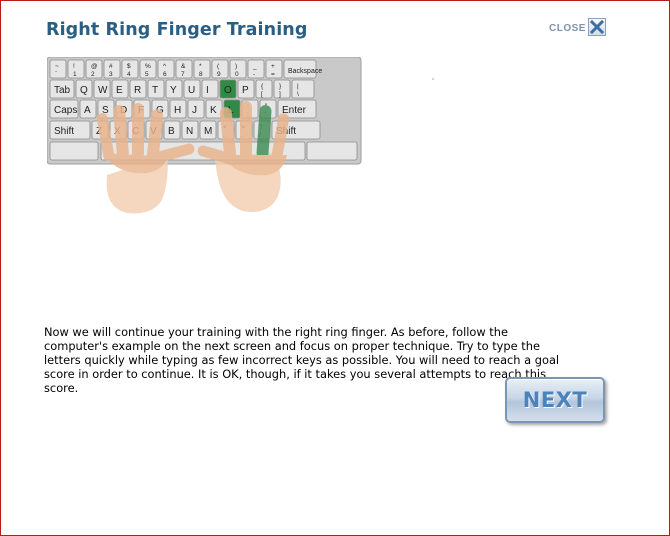  Describe the element at coordinates (111, 66) in the screenshot. I see `key-label-top: #` at that location.